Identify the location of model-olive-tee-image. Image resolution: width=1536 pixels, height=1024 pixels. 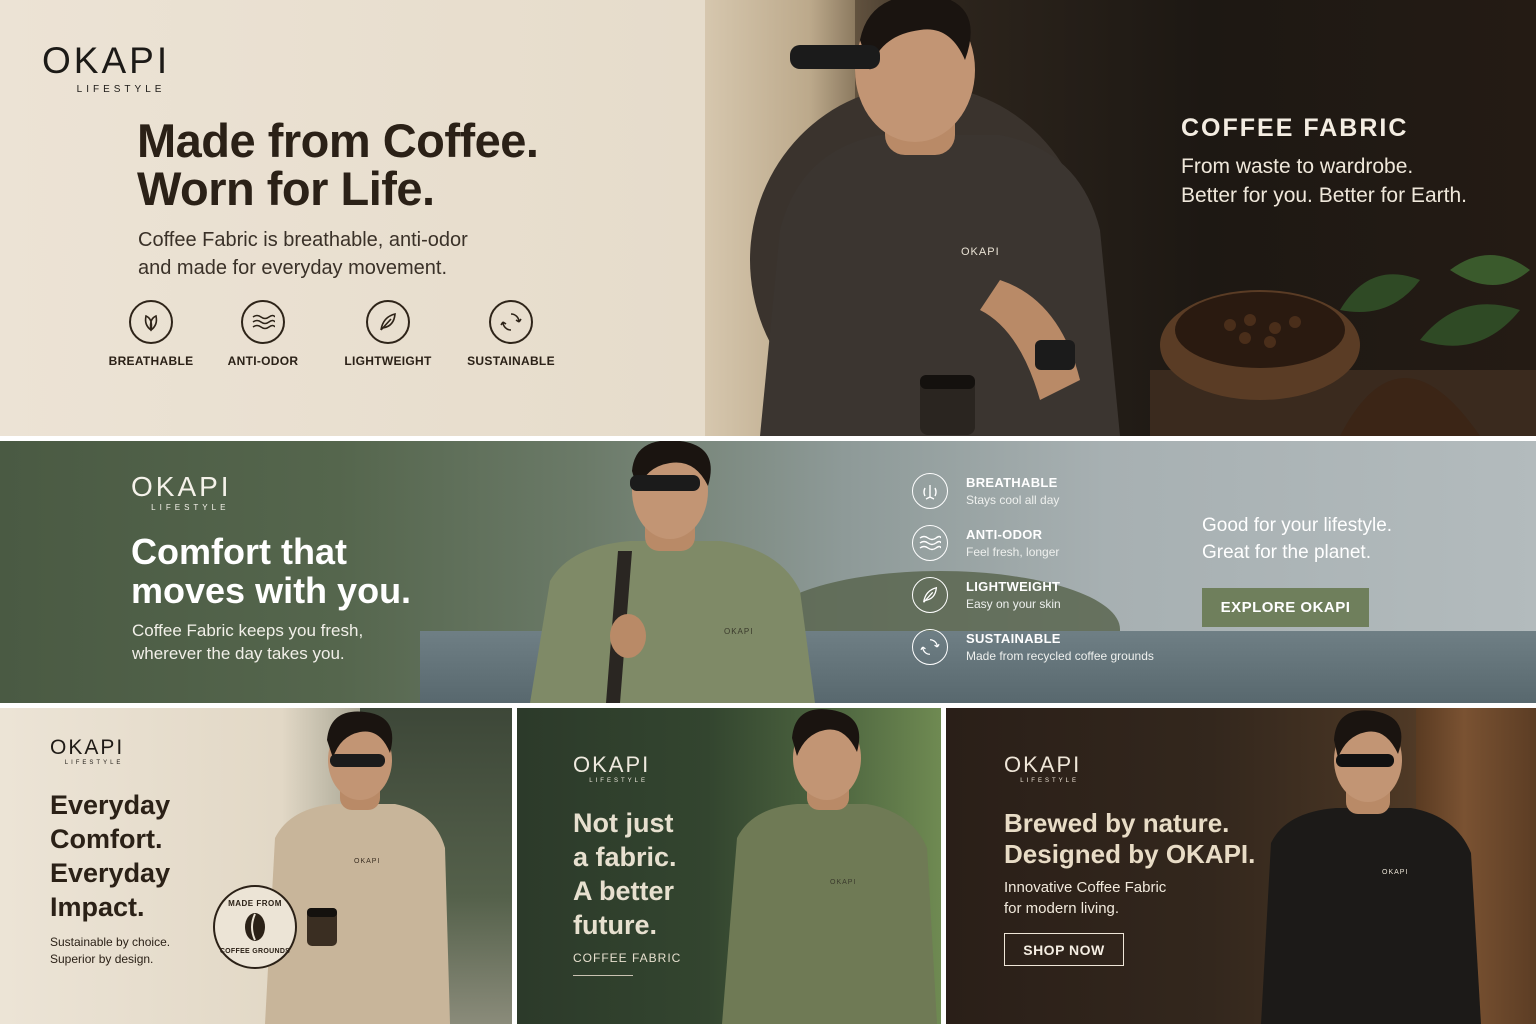
(672, 572).